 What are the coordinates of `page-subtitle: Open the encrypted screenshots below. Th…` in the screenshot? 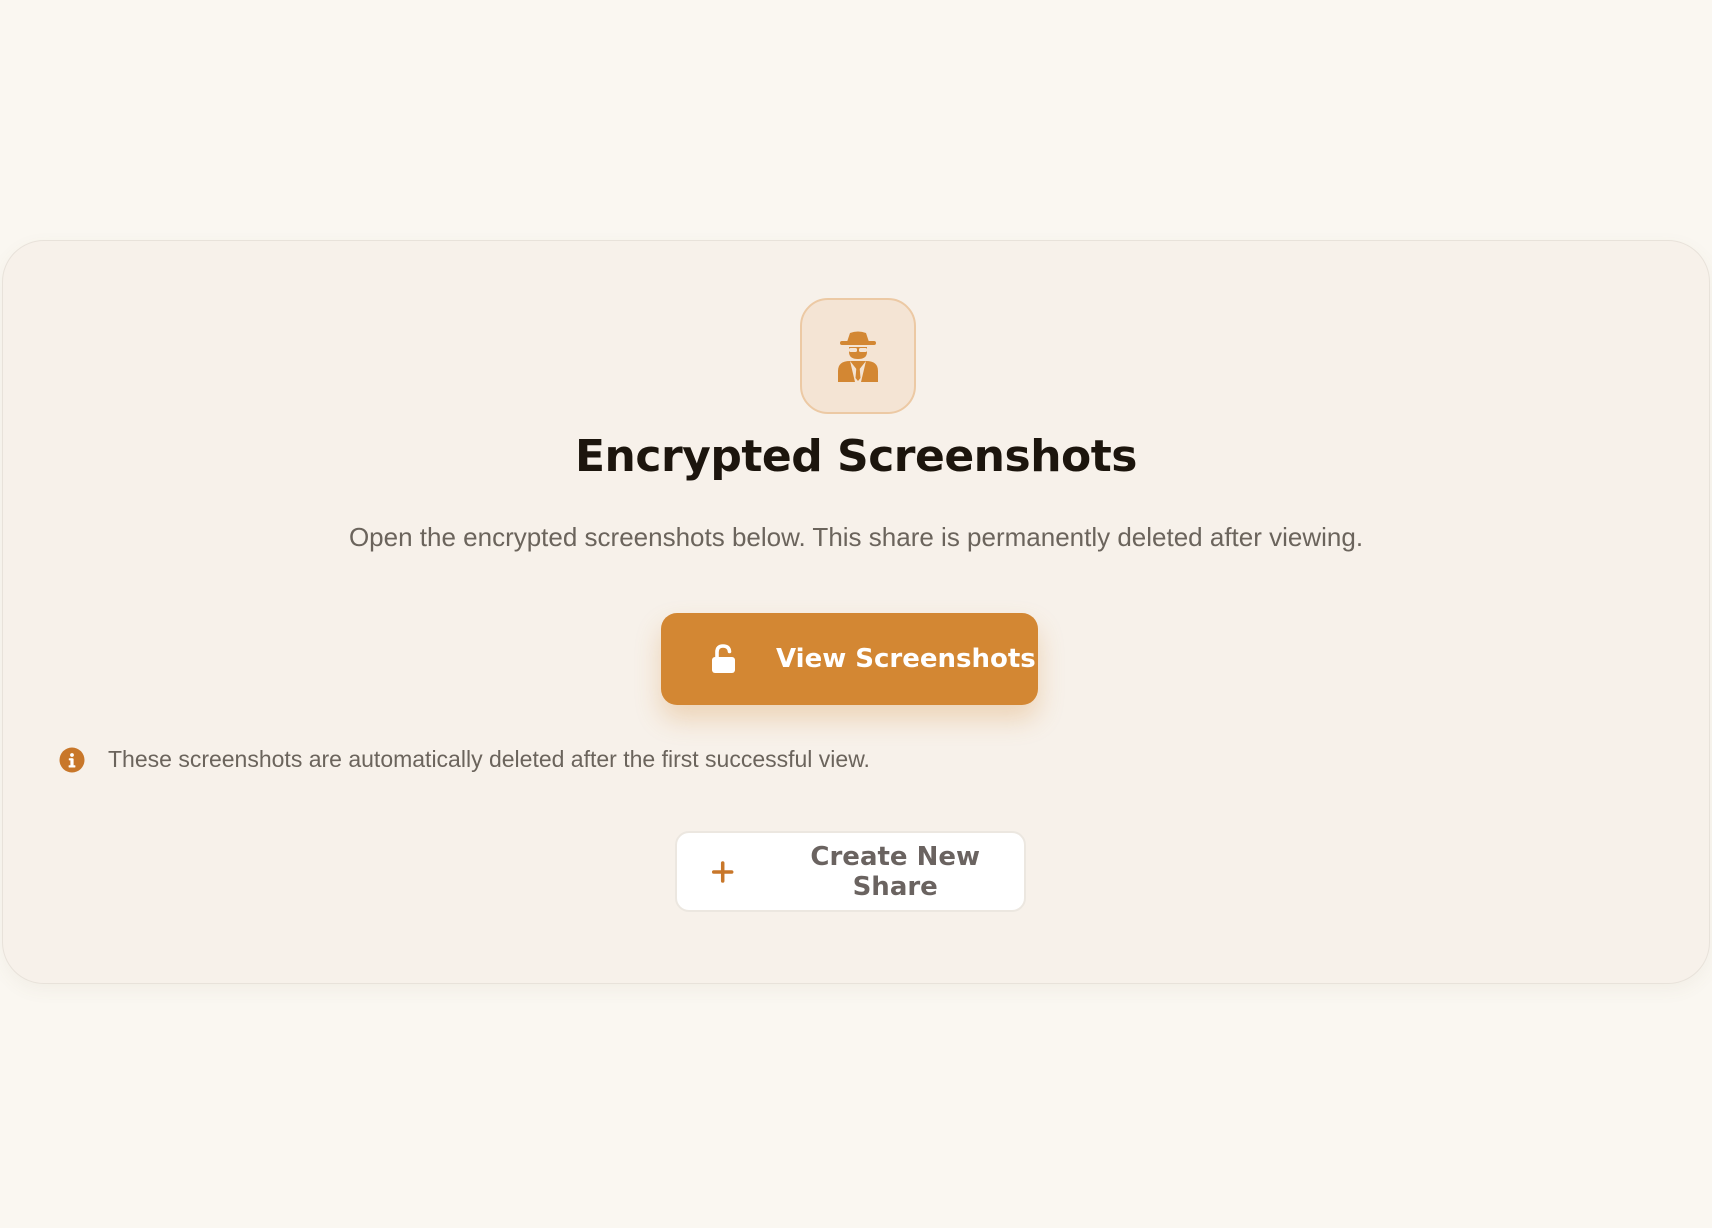 It's located at (856, 537).